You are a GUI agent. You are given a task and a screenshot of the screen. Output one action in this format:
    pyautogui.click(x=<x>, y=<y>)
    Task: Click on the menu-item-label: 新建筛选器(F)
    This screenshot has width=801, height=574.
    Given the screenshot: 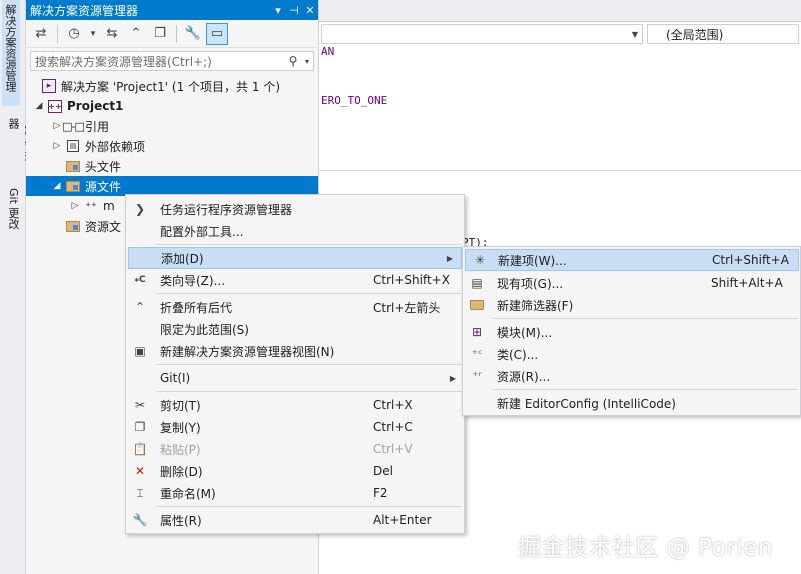 What is the action you would take?
    pyautogui.click(x=535, y=305)
    